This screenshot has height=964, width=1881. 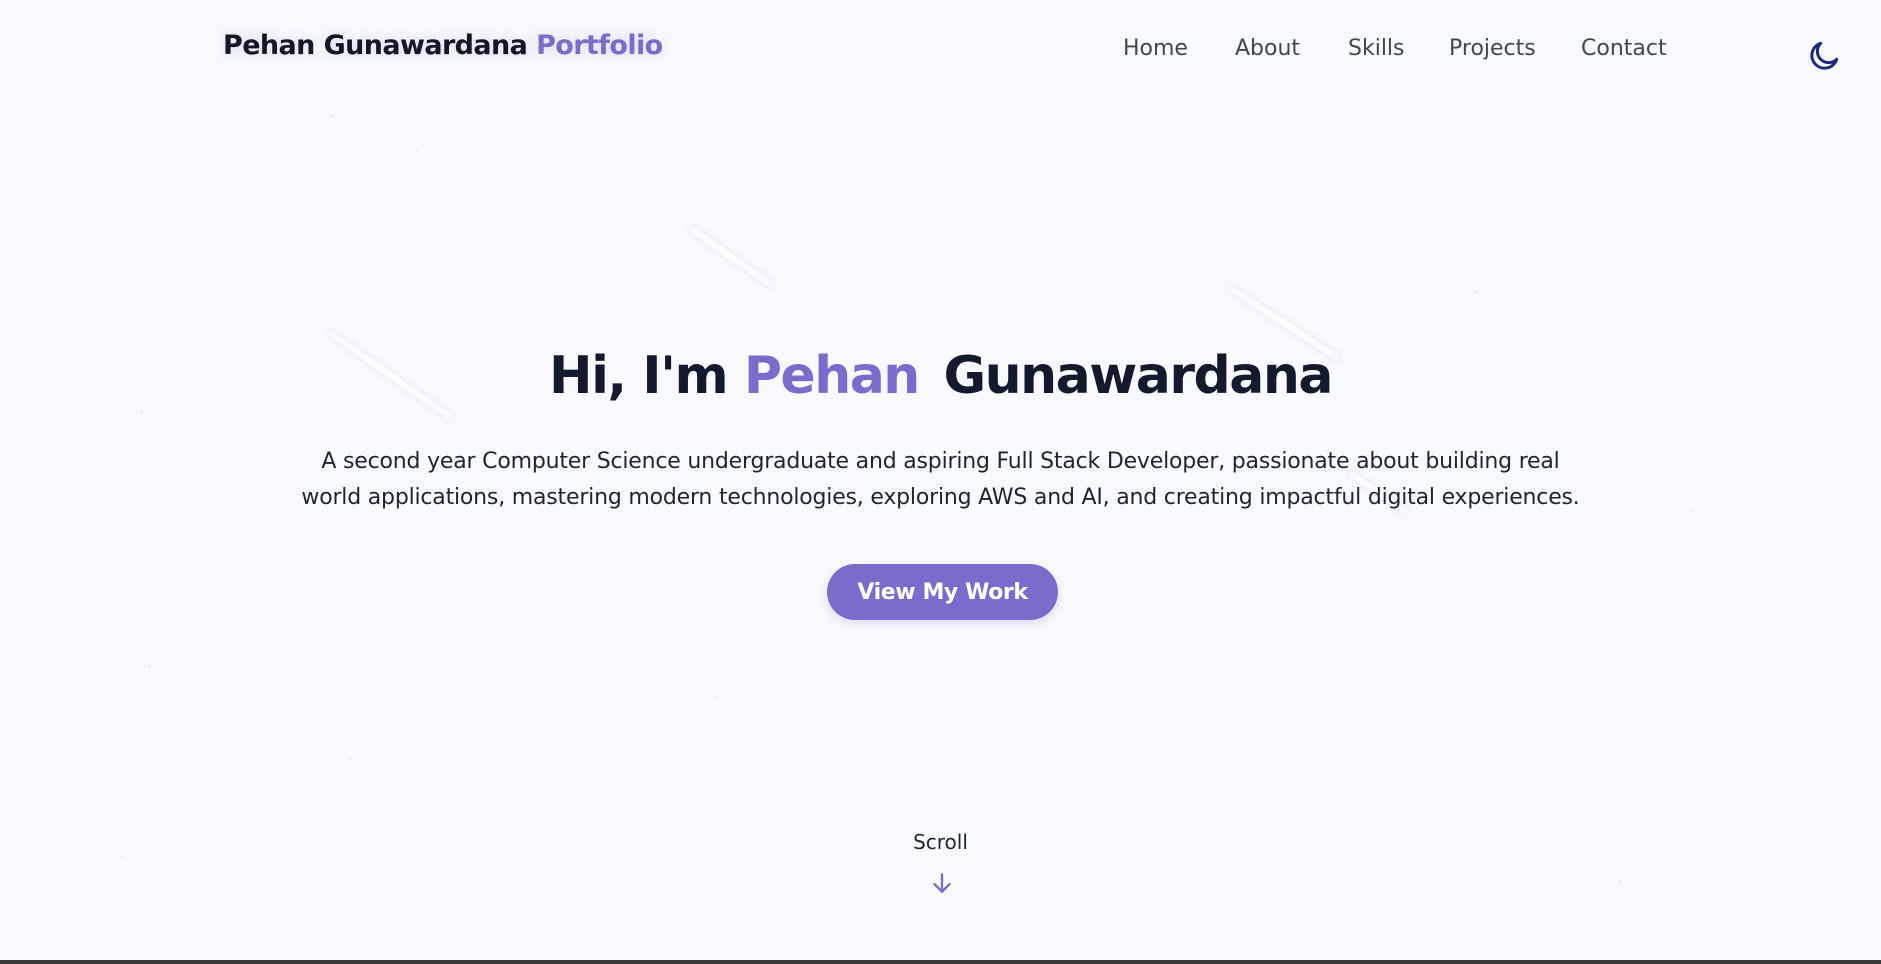 What do you see at coordinates (731, 256) in the screenshot?
I see `background-streak` at bounding box center [731, 256].